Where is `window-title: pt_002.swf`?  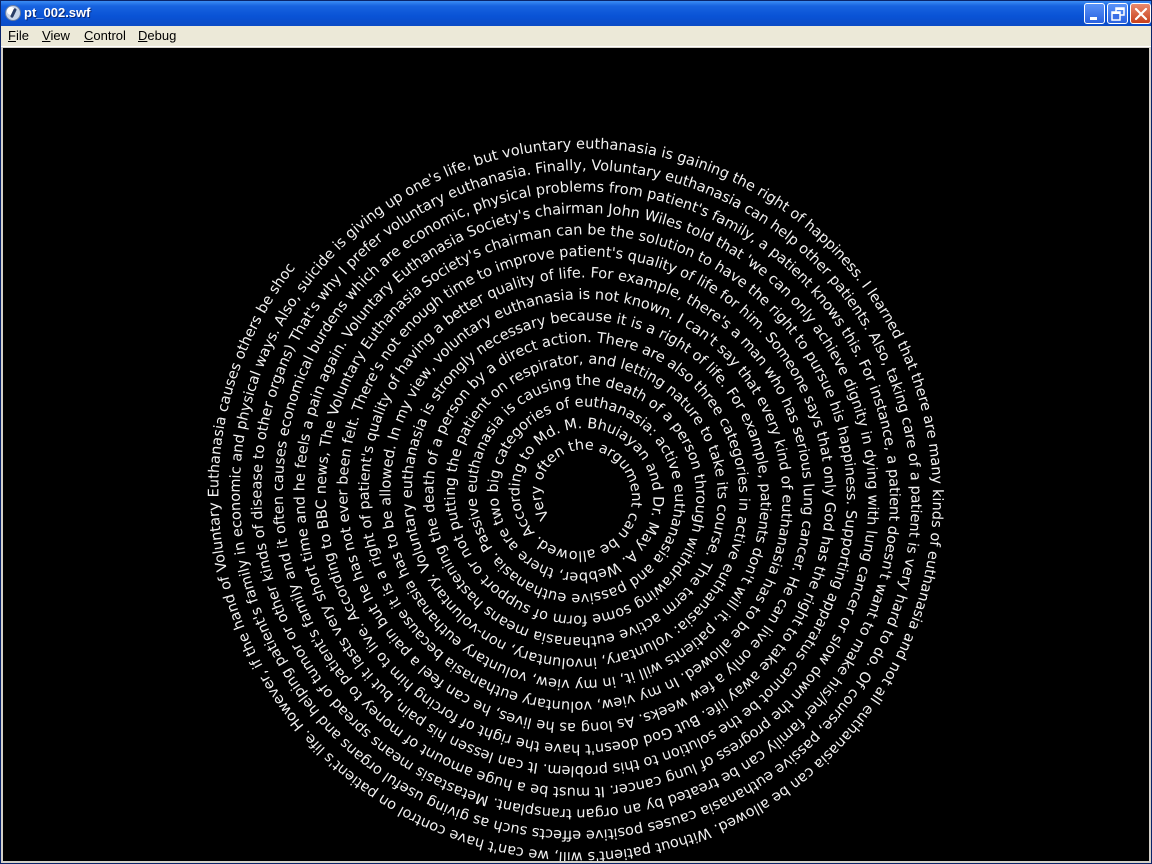
window-title: pt_002.swf is located at coordinates (57, 12).